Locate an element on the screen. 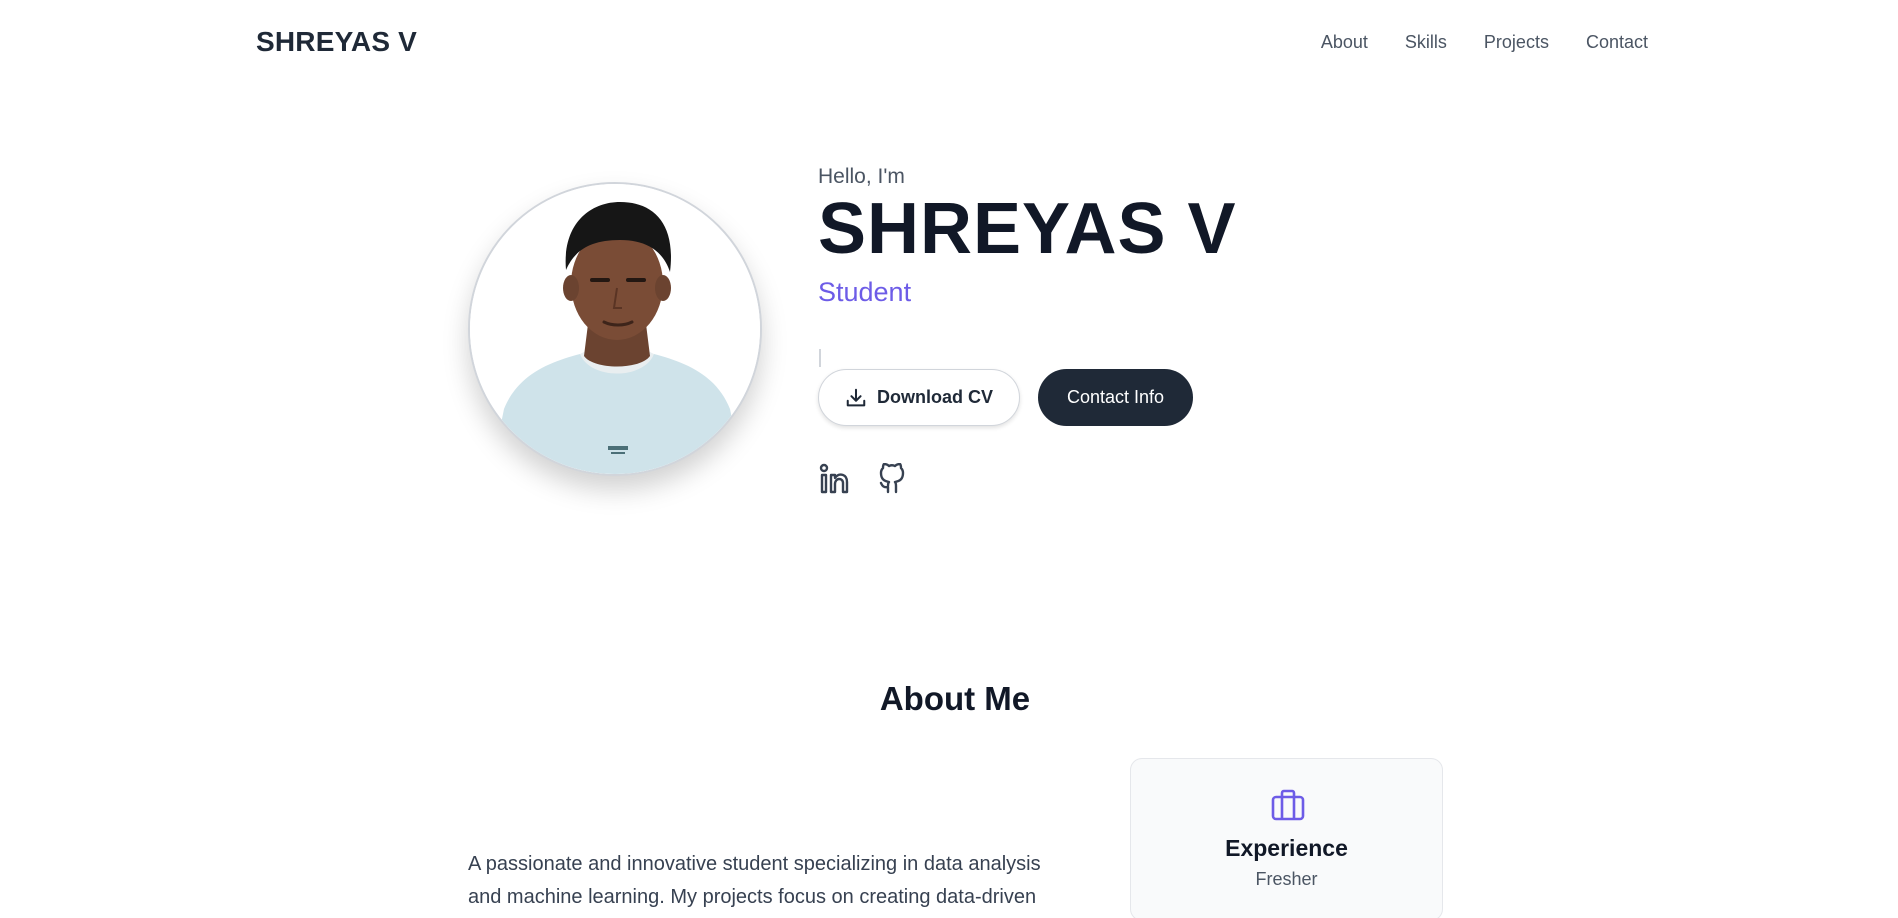 The width and height of the screenshot is (1898, 918). experience-value: Fresher is located at coordinates (1286, 879).